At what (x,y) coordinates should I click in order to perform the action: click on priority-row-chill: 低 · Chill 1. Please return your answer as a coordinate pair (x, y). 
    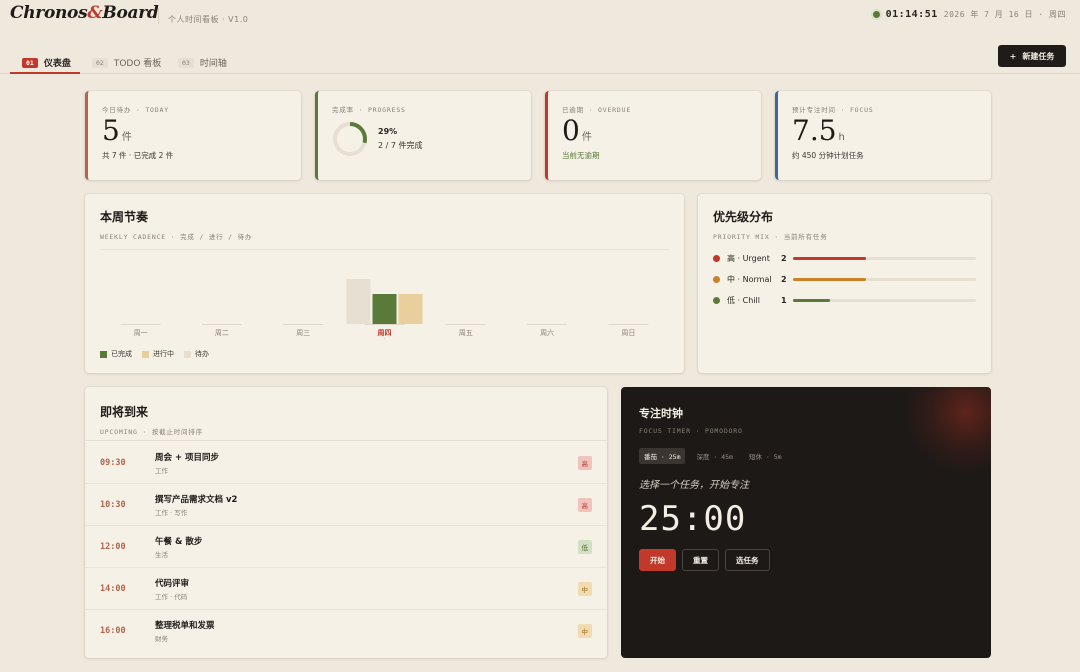
    Looking at the image, I should click on (844, 300).